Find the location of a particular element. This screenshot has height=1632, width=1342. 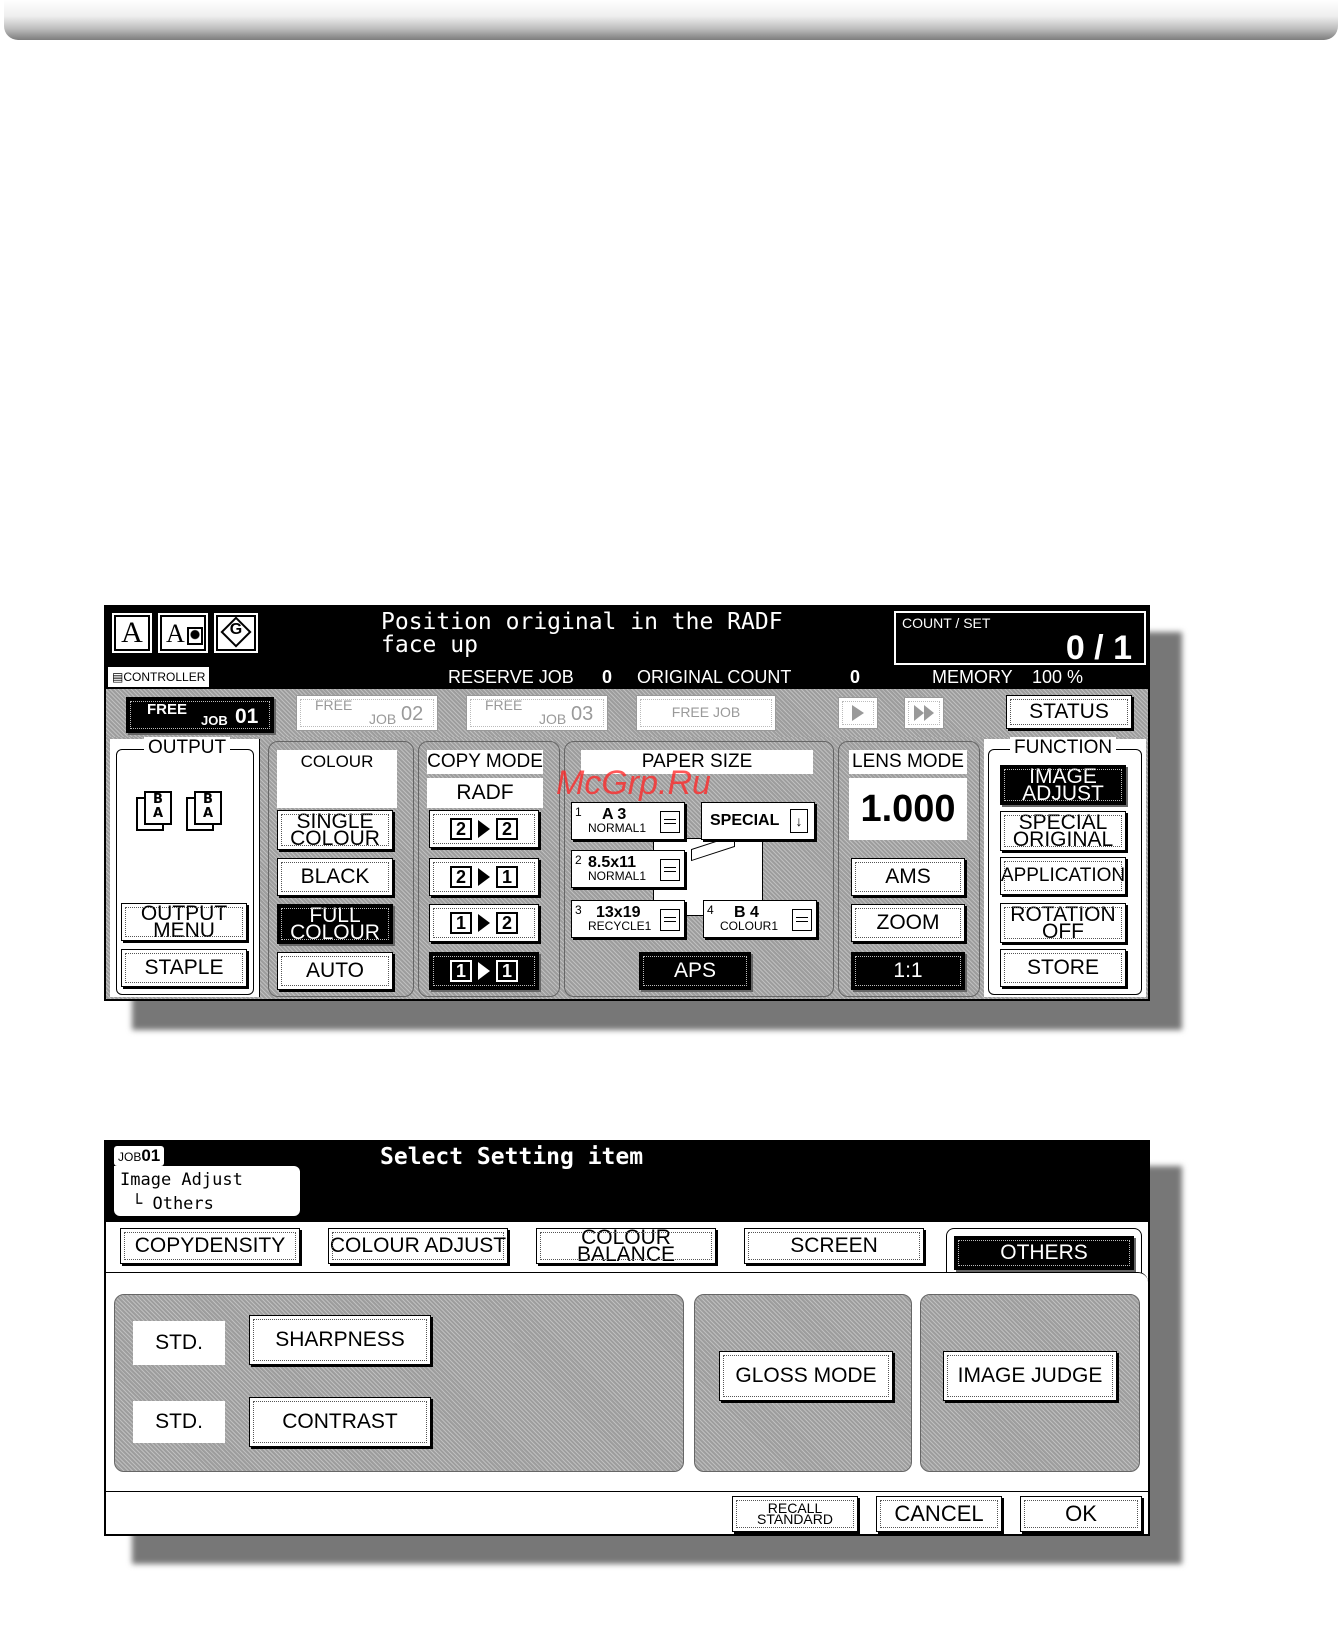

screen2-title: Select Setting item is located at coordinates (512, 1157).